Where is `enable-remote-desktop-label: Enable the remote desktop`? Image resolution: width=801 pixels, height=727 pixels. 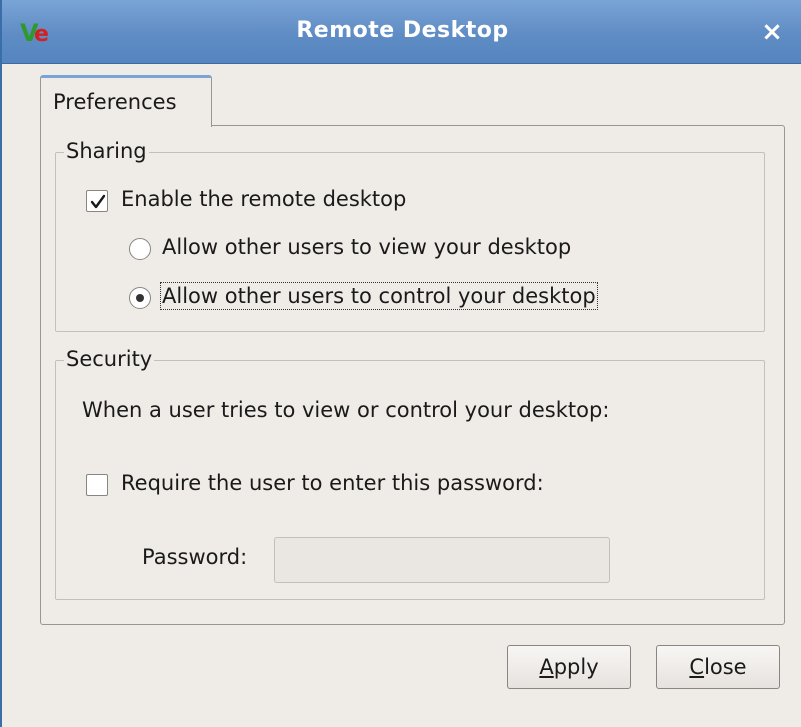
enable-remote-desktop-label: Enable the remote desktop is located at coordinates (263, 199).